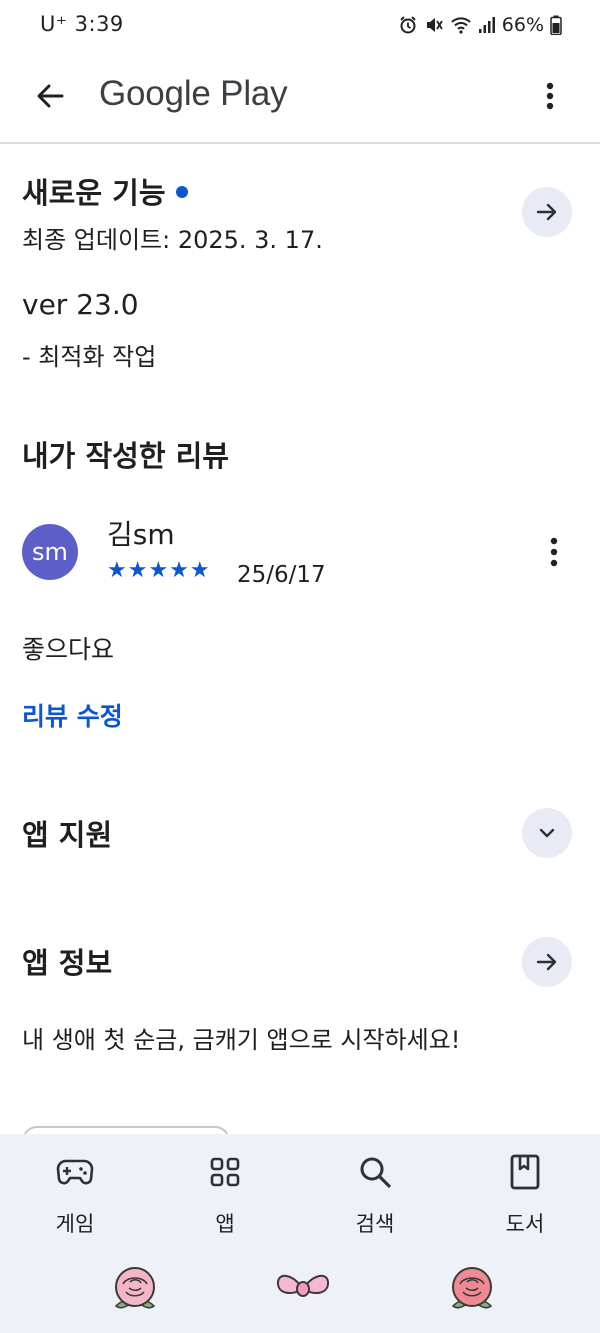 The height and width of the screenshot is (1333, 600). I want to click on mute-icon, so click(434, 25).